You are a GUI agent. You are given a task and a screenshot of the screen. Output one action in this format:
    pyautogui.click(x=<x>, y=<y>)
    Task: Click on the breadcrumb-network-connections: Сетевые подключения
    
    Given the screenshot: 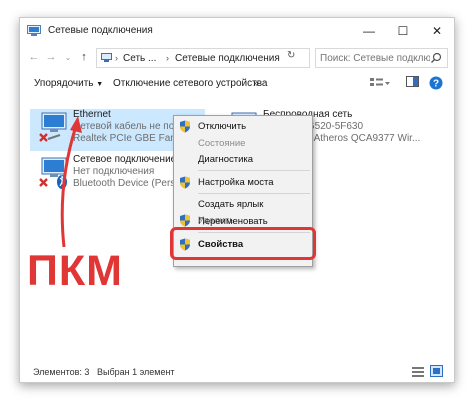 What is the action you would take?
    pyautogui.click(x=227, y=58)
    